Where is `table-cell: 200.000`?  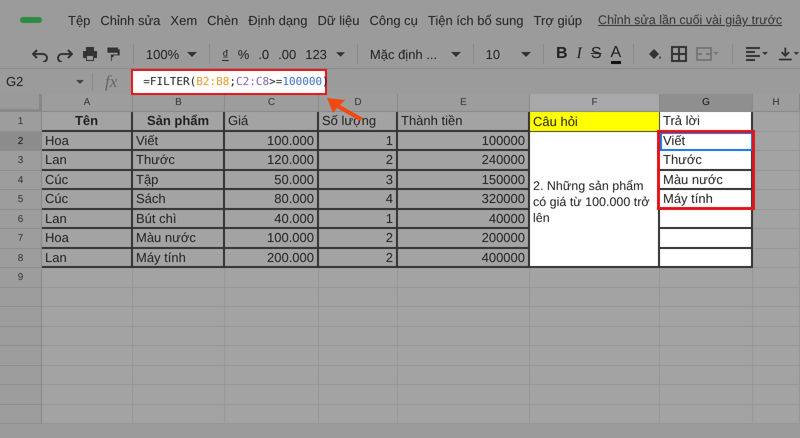
table-cell: 200.000 is located at coordinates (272, 258).